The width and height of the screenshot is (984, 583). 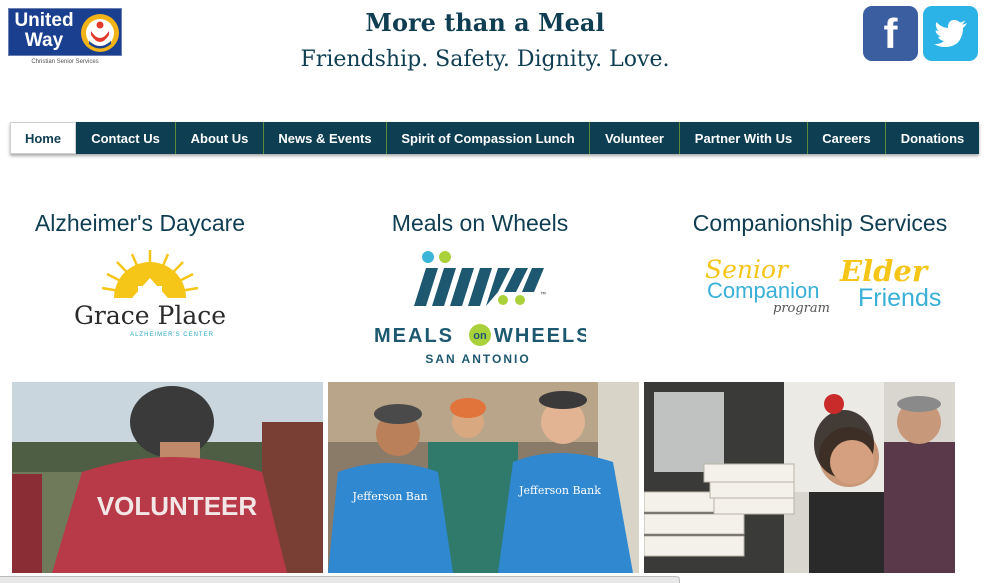 I want to click on sun-icon, so click(x=150, y=275).